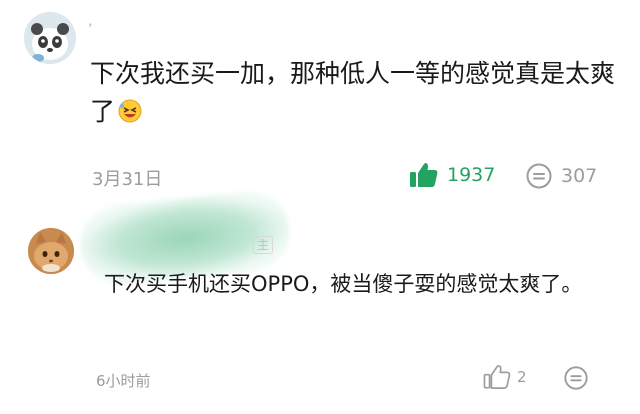 The height and width of the screenshot is (414, 640). Describe the element at coordinates (343, 284) in the screenshot. I see `comment-text: 下次买手机还买OPPO，被当傻子耍的感觉太爽了。` at that location.